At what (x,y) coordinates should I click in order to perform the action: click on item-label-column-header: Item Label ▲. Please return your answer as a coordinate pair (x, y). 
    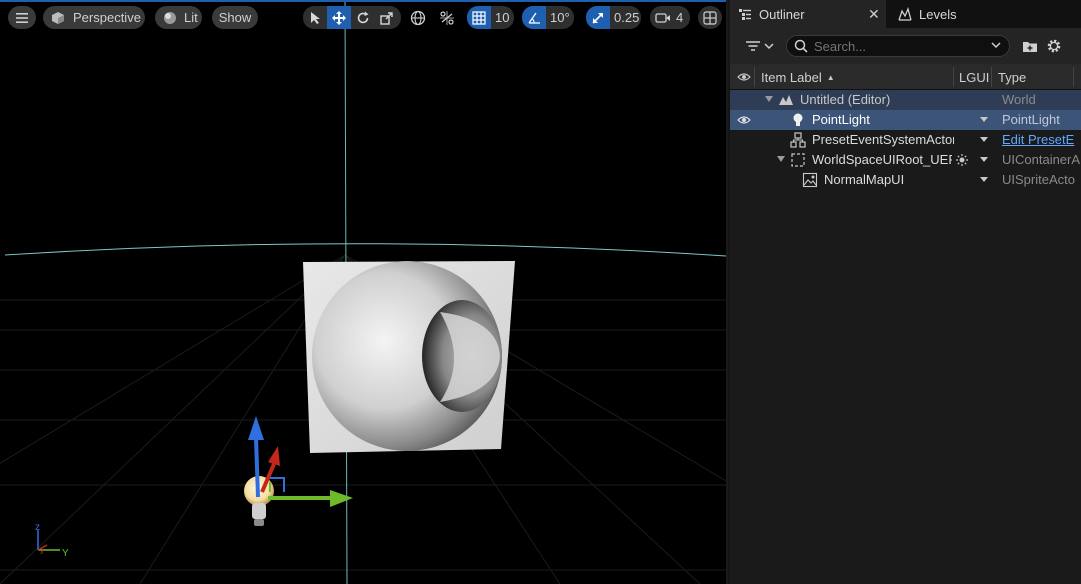
    Looking at the image, I should click on (798, 77).